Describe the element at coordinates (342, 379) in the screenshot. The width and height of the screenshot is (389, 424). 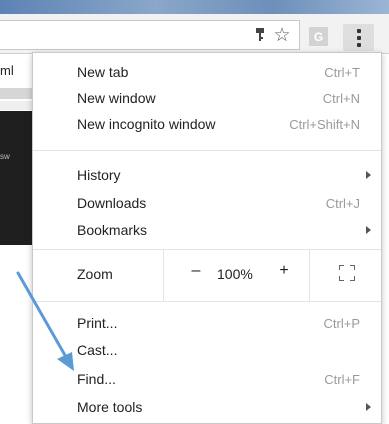
I see `menu-item-shortcut: Ctrl+F` at that location.